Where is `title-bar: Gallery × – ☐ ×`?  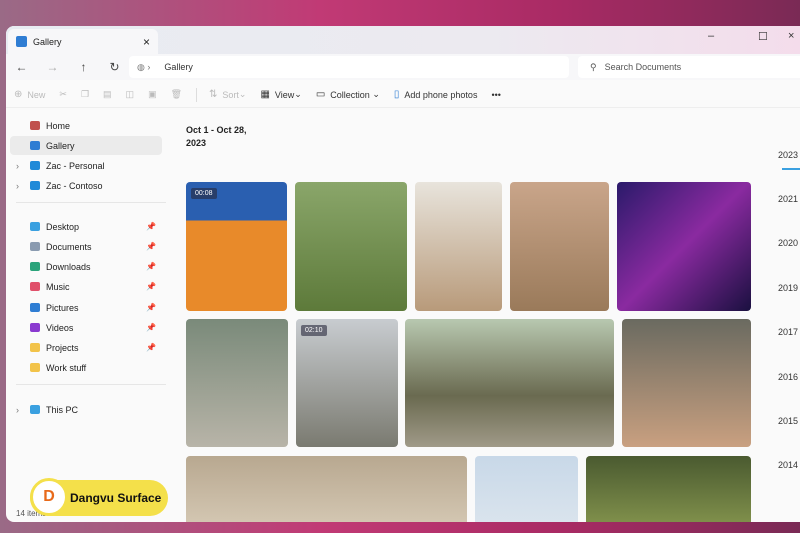
title-bar: Gallery × – ☐ × is located at coordinates (403, 40).